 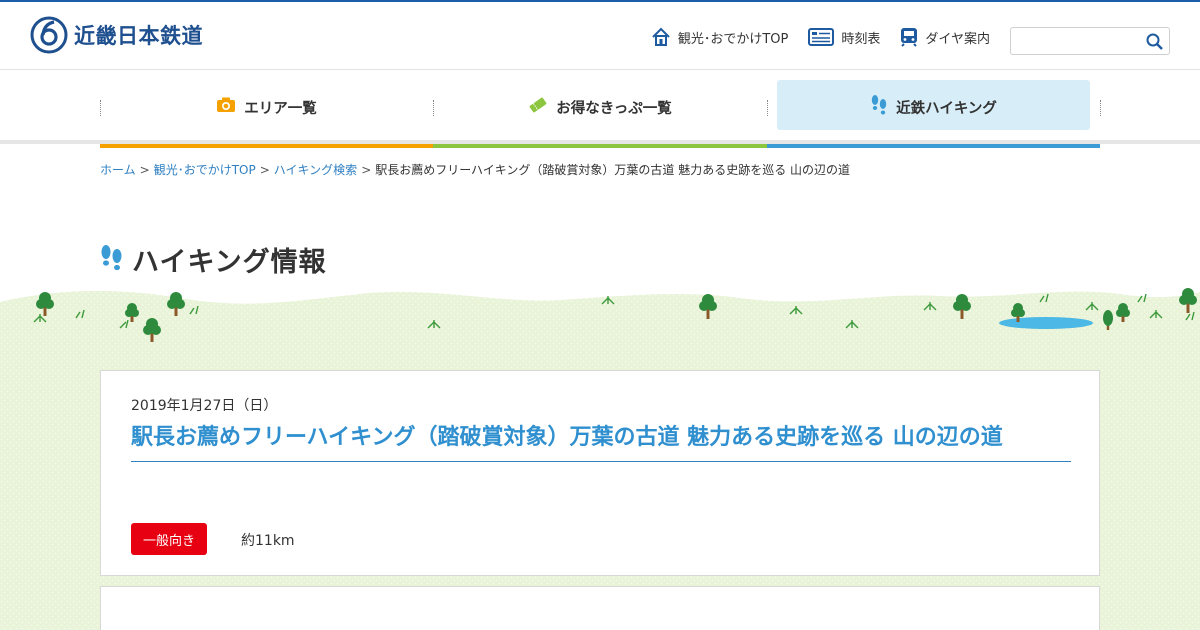 I want to click on level-badge: 一般向き, so click(x=169, y=539).